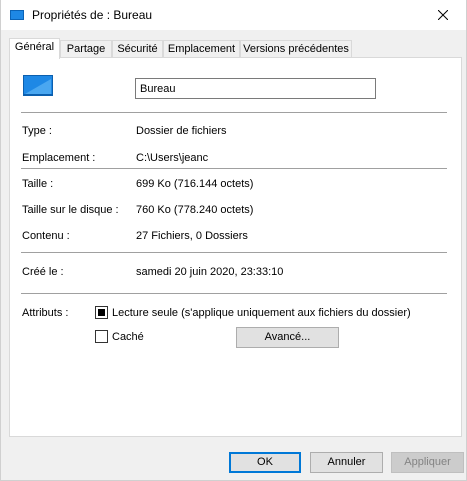 Image resolution: width=467 pixels, height=481 pixels. I want to click on hidden-checkbox, so click(101, 336).